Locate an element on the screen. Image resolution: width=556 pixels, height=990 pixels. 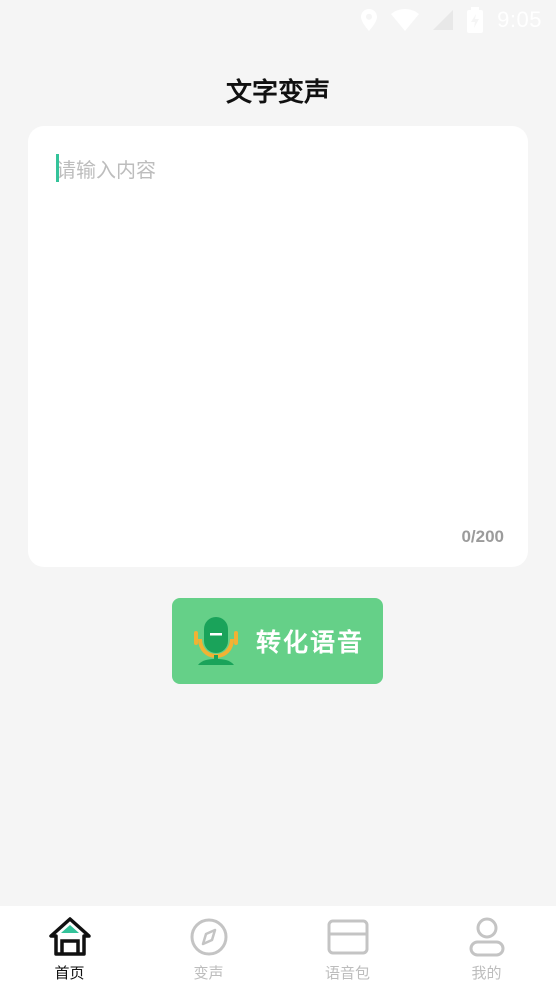
location-icon is located at coordinates (369, 20).